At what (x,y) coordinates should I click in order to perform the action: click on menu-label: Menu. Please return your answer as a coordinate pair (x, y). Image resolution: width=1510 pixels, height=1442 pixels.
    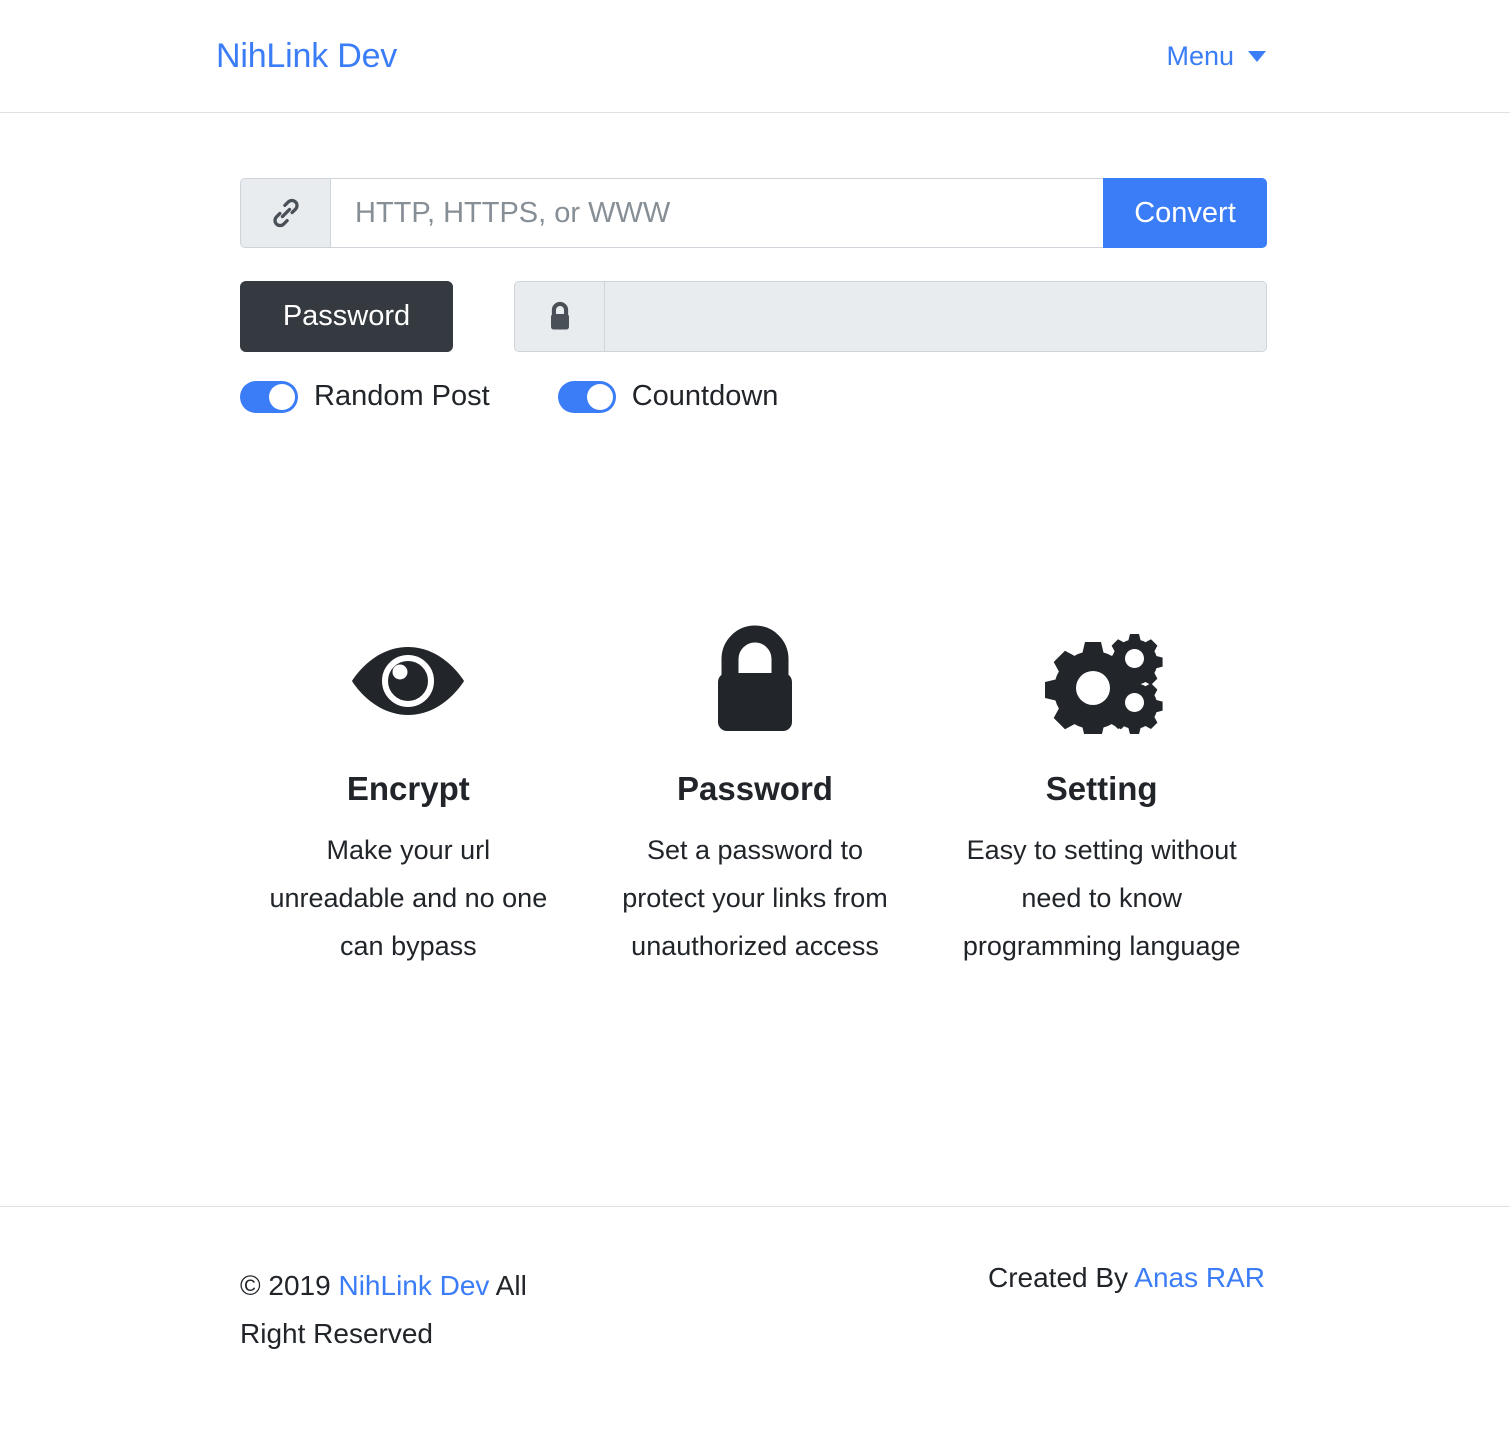
    Looking at the image, I should click on (1200, 55).